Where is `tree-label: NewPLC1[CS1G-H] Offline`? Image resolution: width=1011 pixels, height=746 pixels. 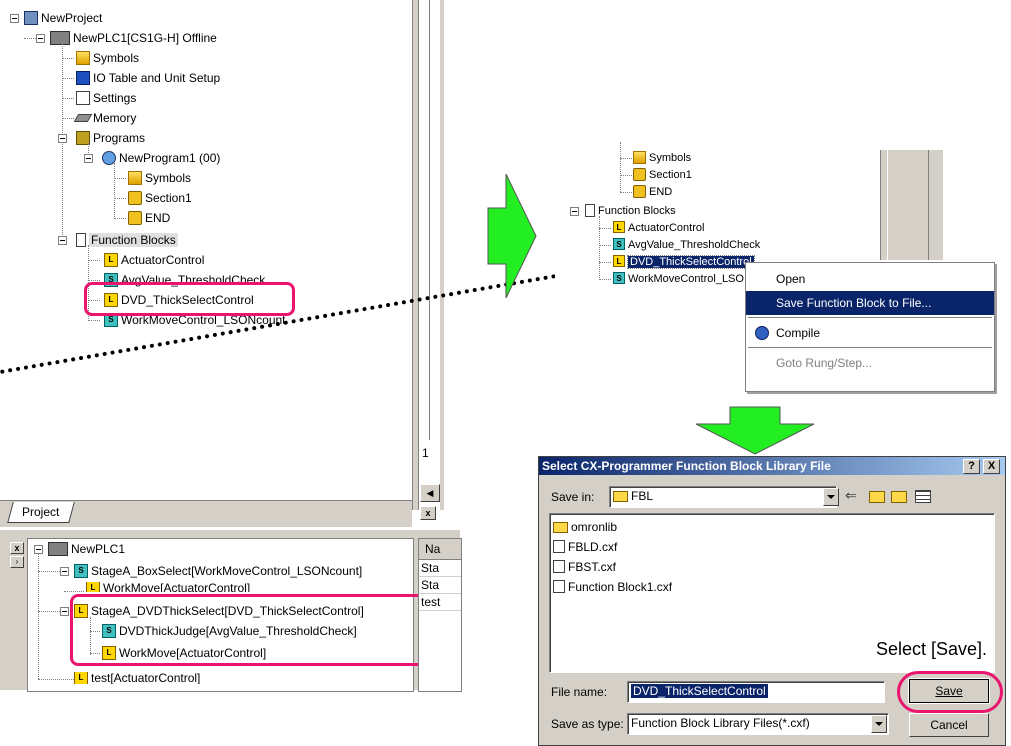
tree-label: NewPLC1[CS1G-H] Offline is located at coordinates (145, 38).